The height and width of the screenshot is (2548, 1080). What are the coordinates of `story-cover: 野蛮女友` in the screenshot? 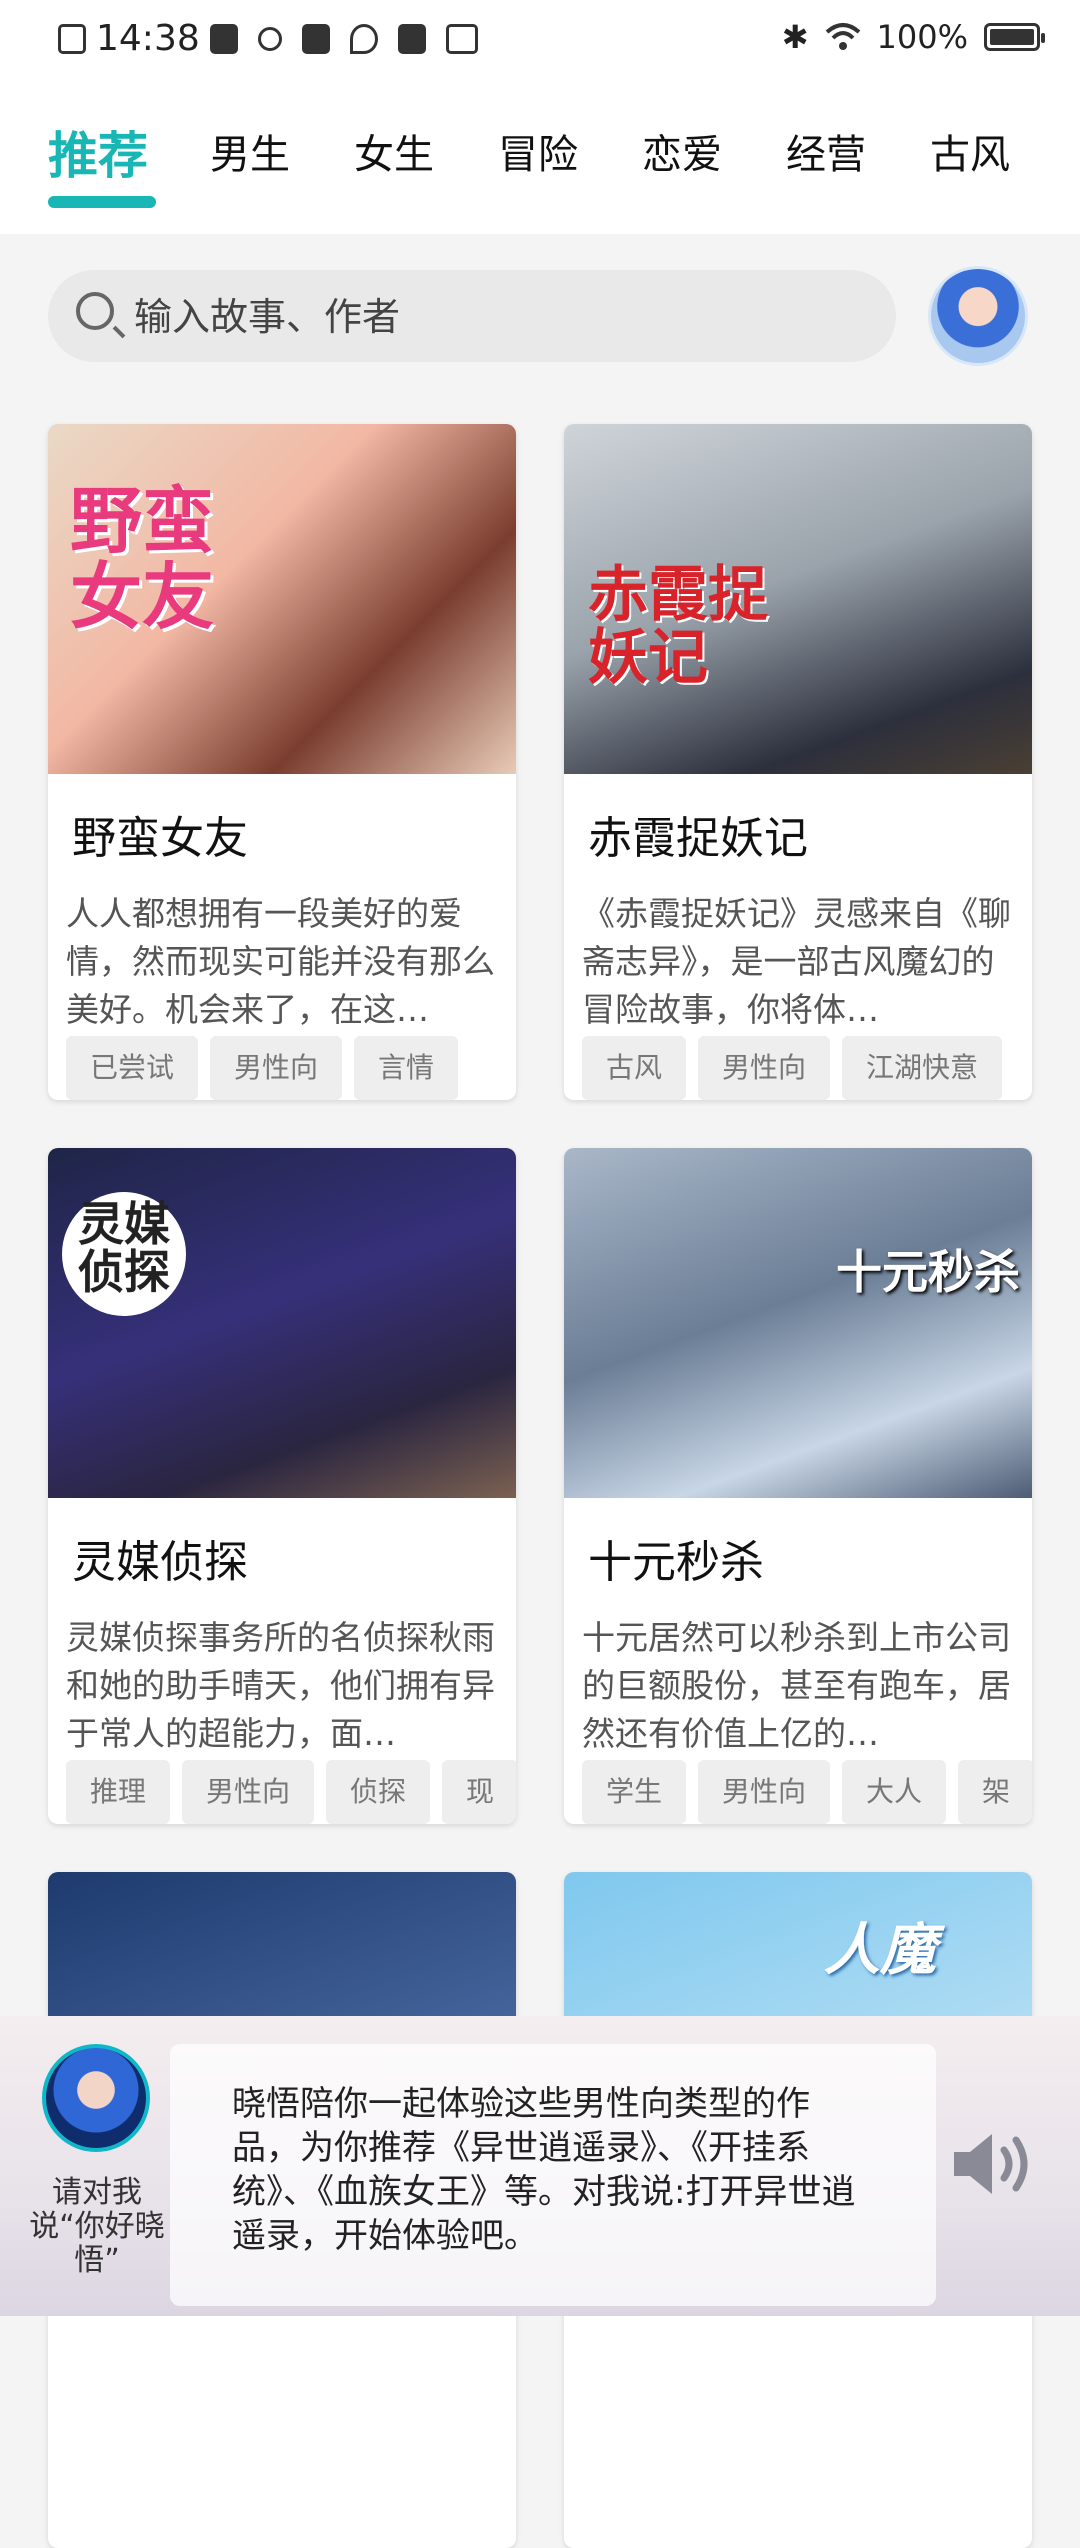 It's located at (282, 599).